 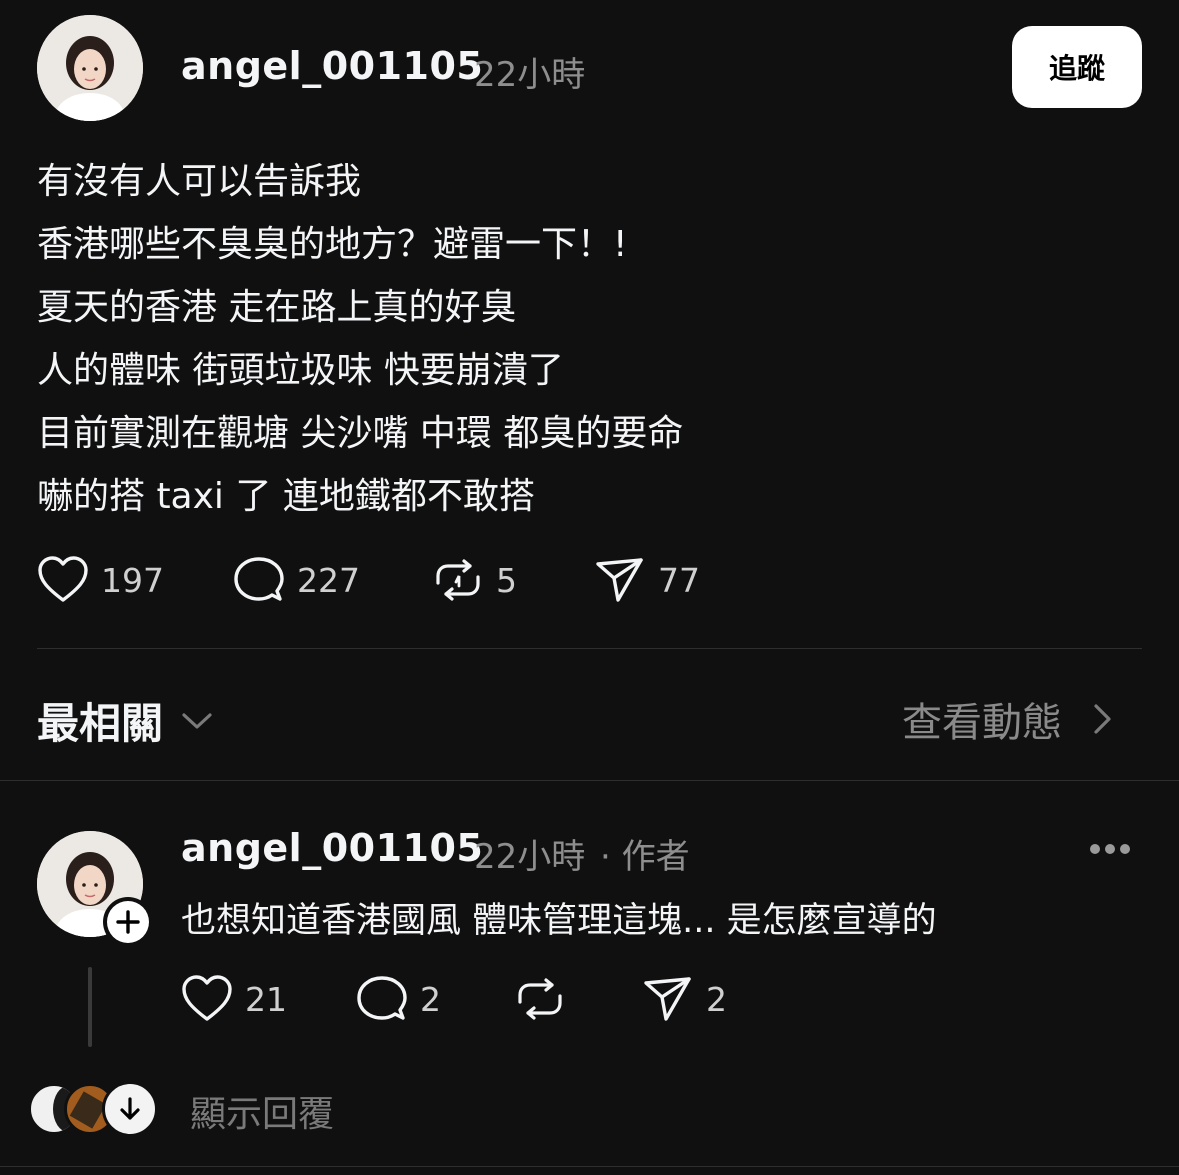 I want to click on follow-plus-button, so click(x=128, y=922).